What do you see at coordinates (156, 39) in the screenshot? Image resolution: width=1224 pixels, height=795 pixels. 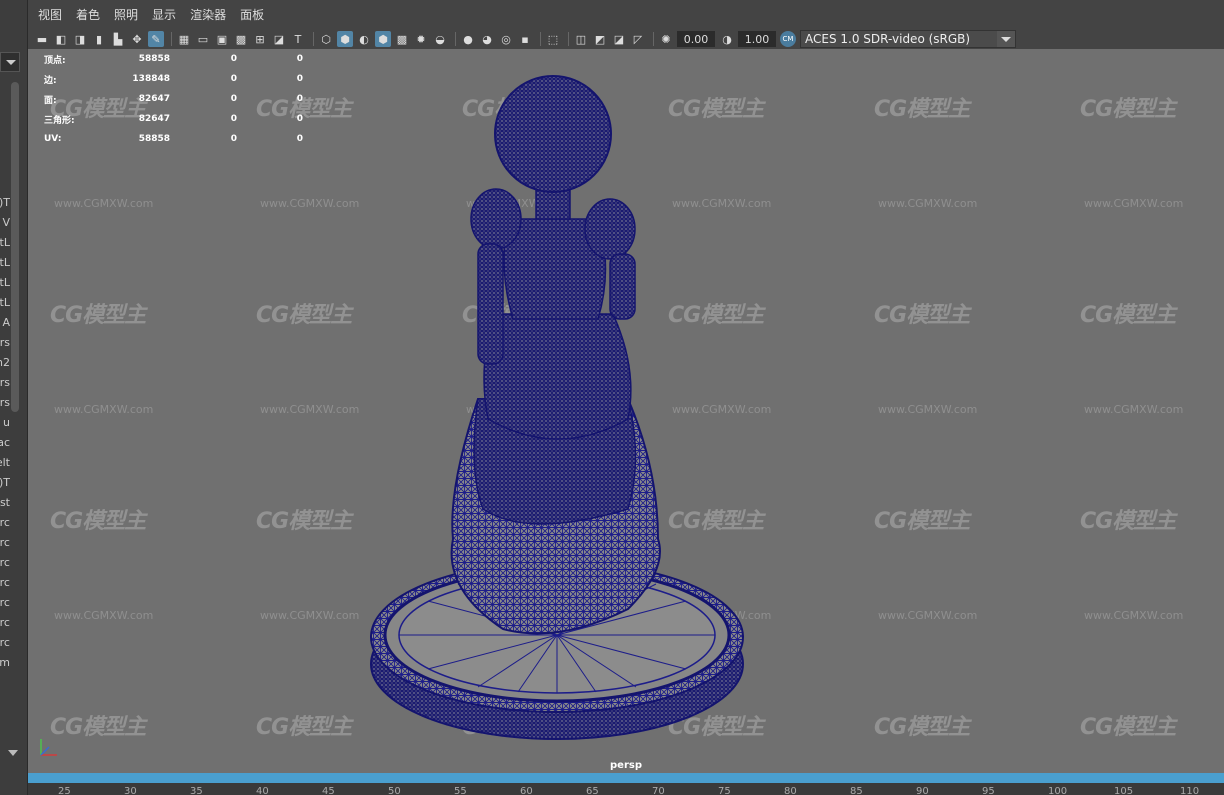 I see `grease-pencil-icon: ✎` at bounding box center [156, 39].